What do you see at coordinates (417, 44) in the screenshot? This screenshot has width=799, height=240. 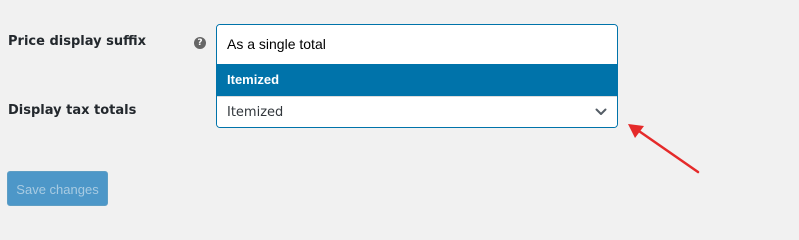 I see `option-single-total: As a single total` at bounding box center [417, 44].